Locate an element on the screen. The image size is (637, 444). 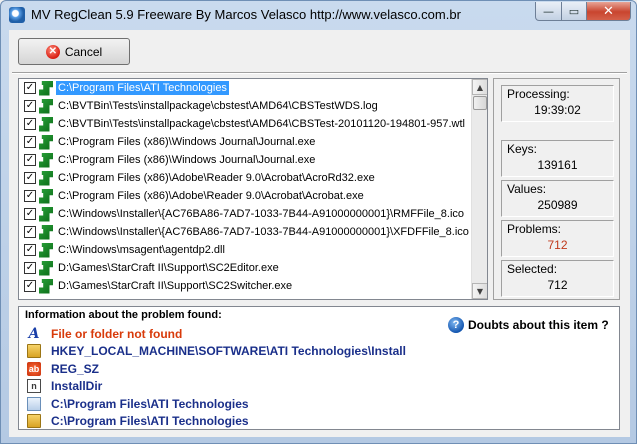
list-scrollbar: ▲ ▼ is located at coordinates (479, 189).